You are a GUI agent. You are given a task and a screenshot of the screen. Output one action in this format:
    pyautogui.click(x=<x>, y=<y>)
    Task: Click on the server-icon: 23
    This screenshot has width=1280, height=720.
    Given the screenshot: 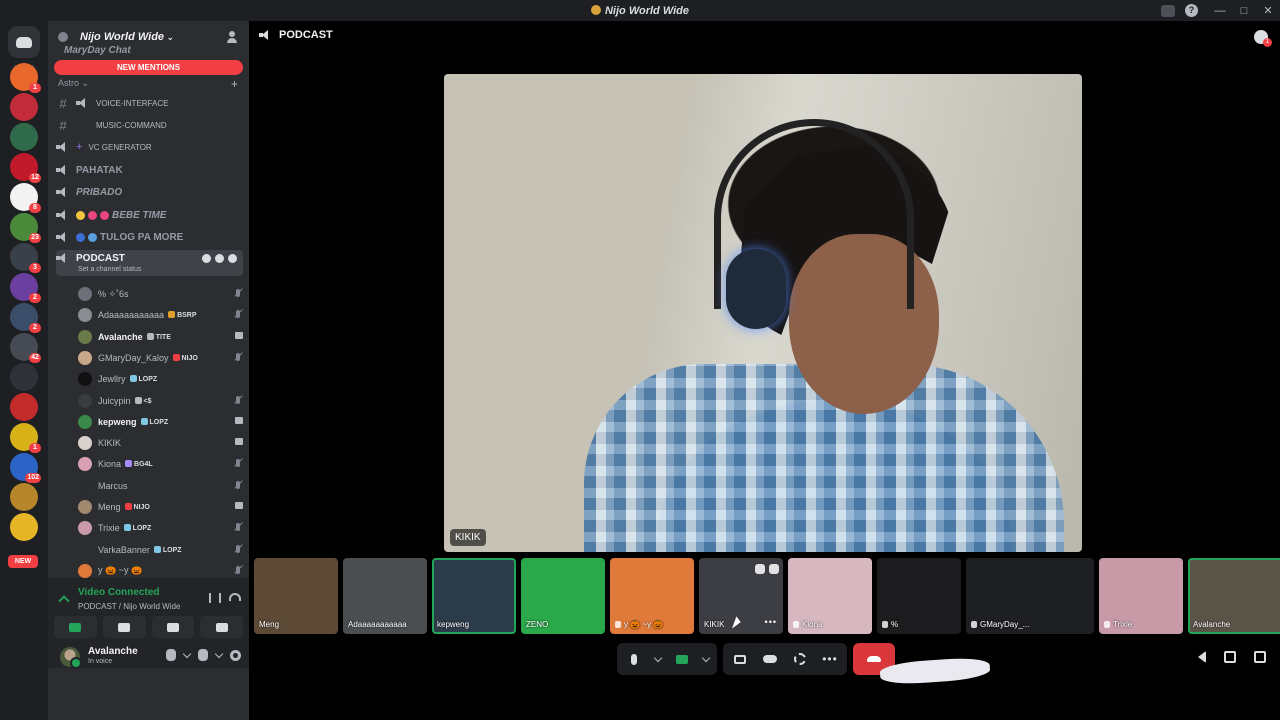 What is the action you would take?
    pyautogui.click(x=25, y=228)
    